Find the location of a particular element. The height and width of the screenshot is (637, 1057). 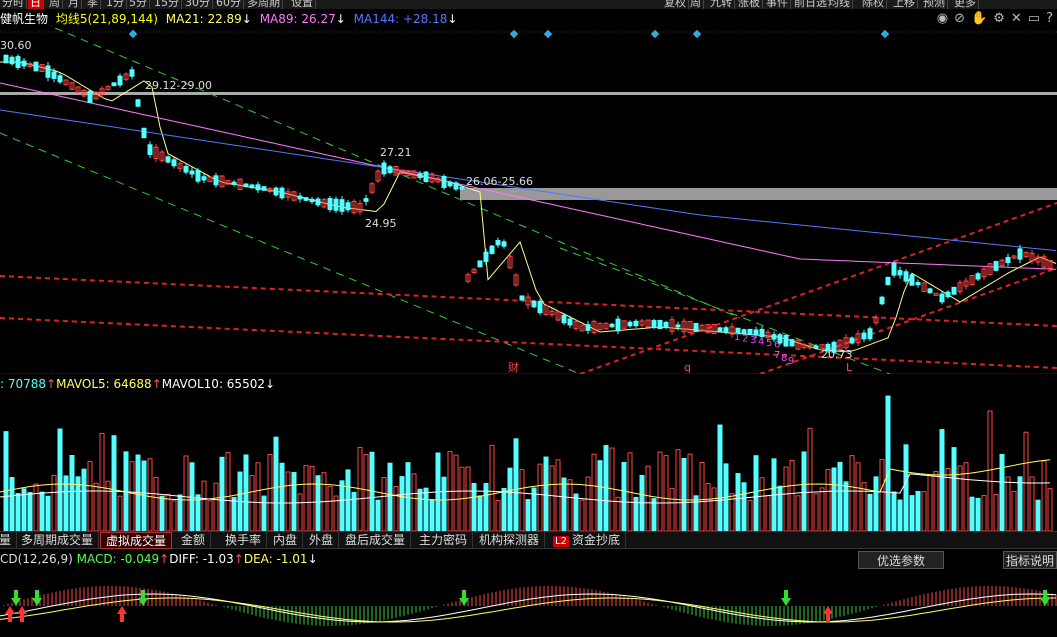

toolbar-button: 15分 is located at coordinates (167, 4).